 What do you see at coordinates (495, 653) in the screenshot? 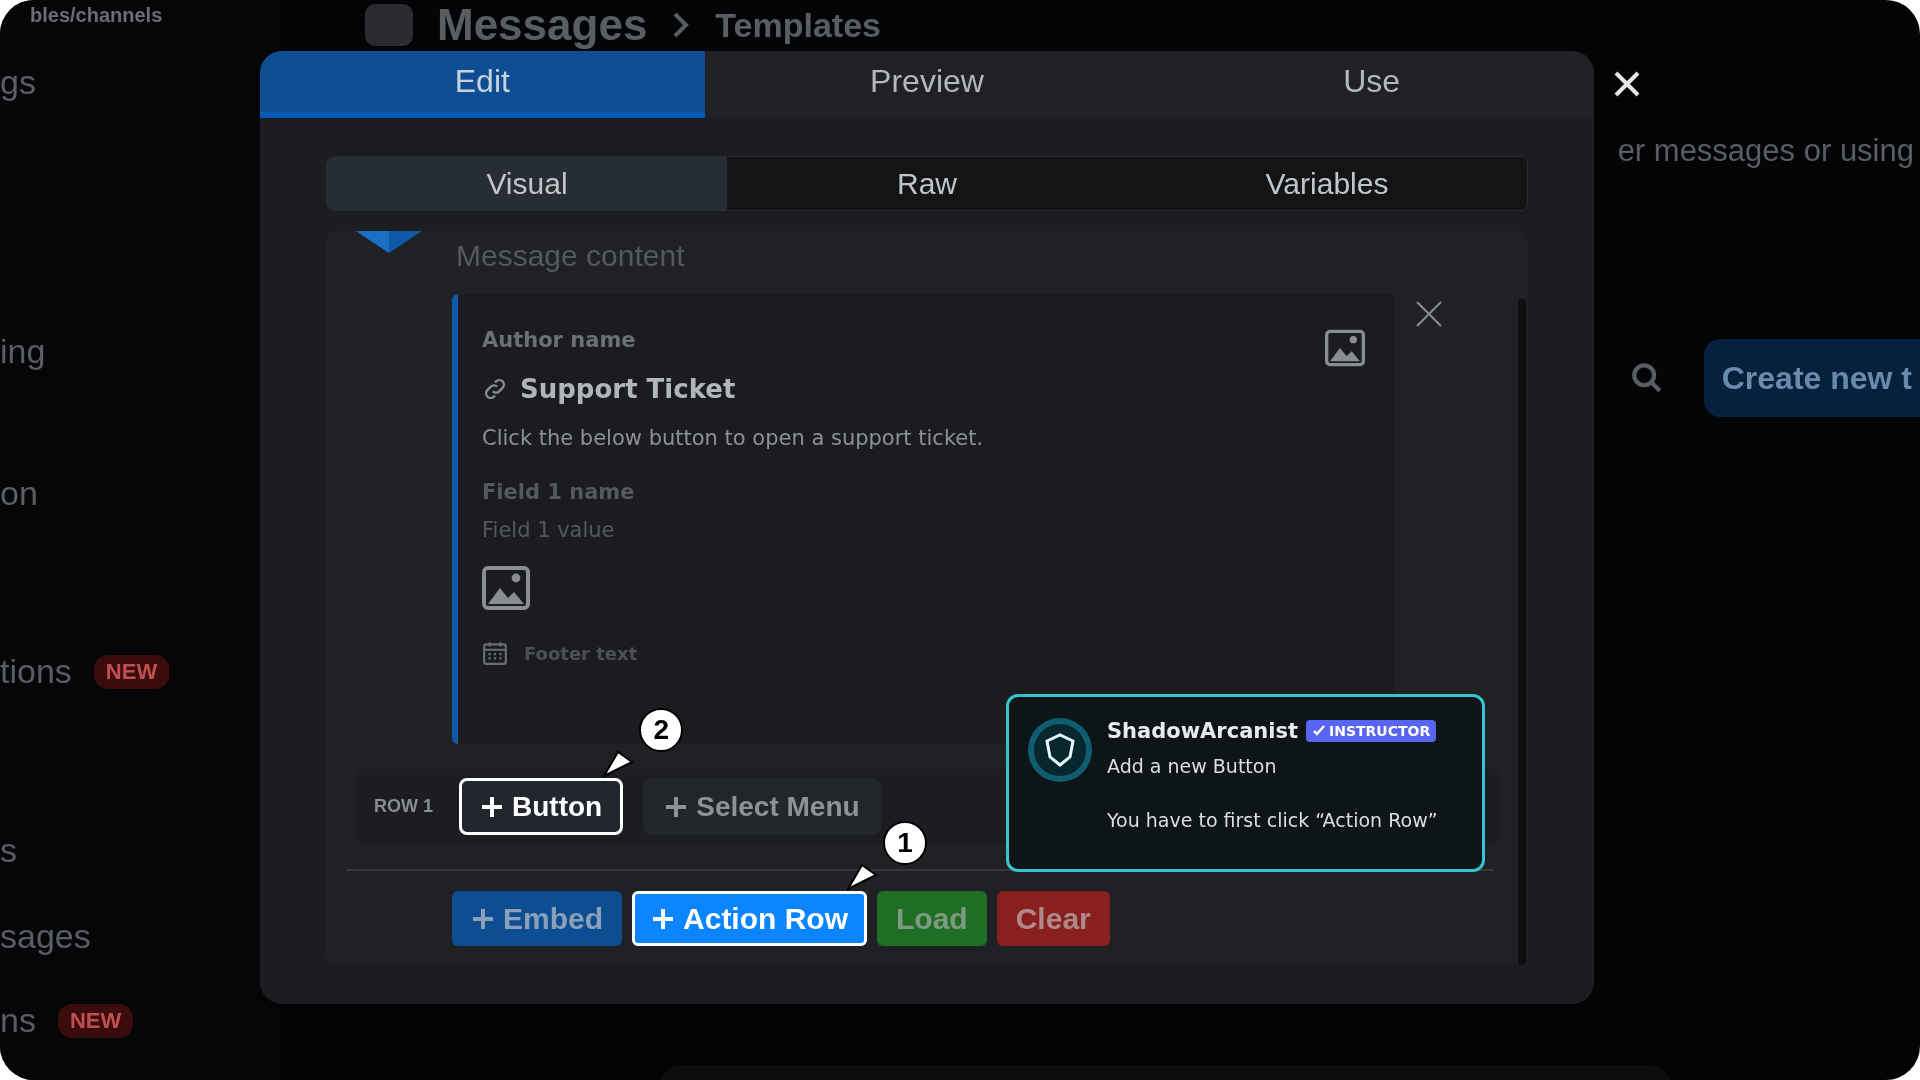
I see `calendar-icon` at bounding box center [495, 653].